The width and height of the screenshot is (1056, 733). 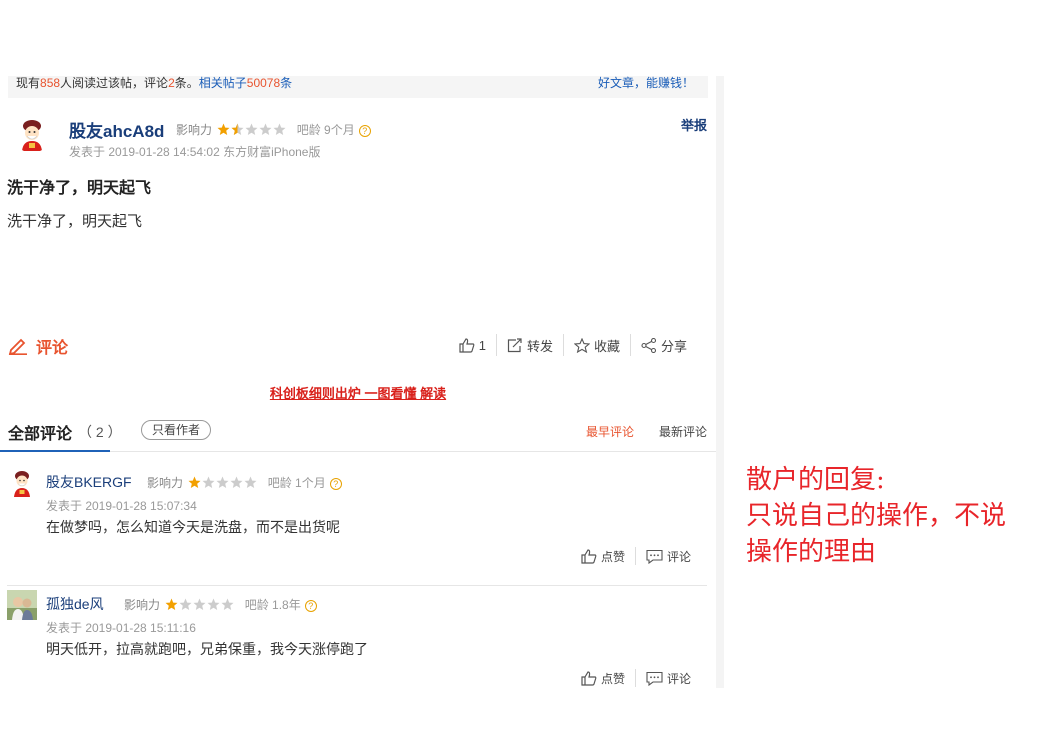 I want to click on report-button: 举报, so click(x=694, y=124).